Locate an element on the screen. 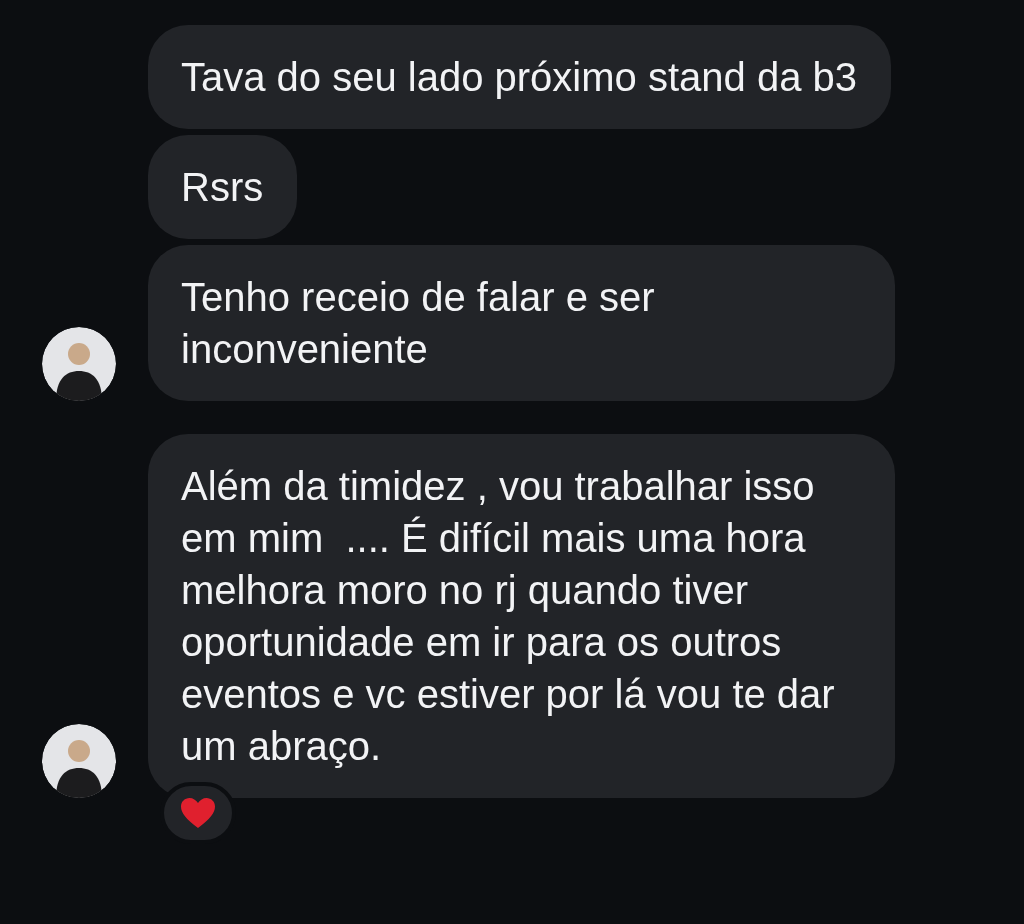  heart-icon is located at coordinates (198, 813).